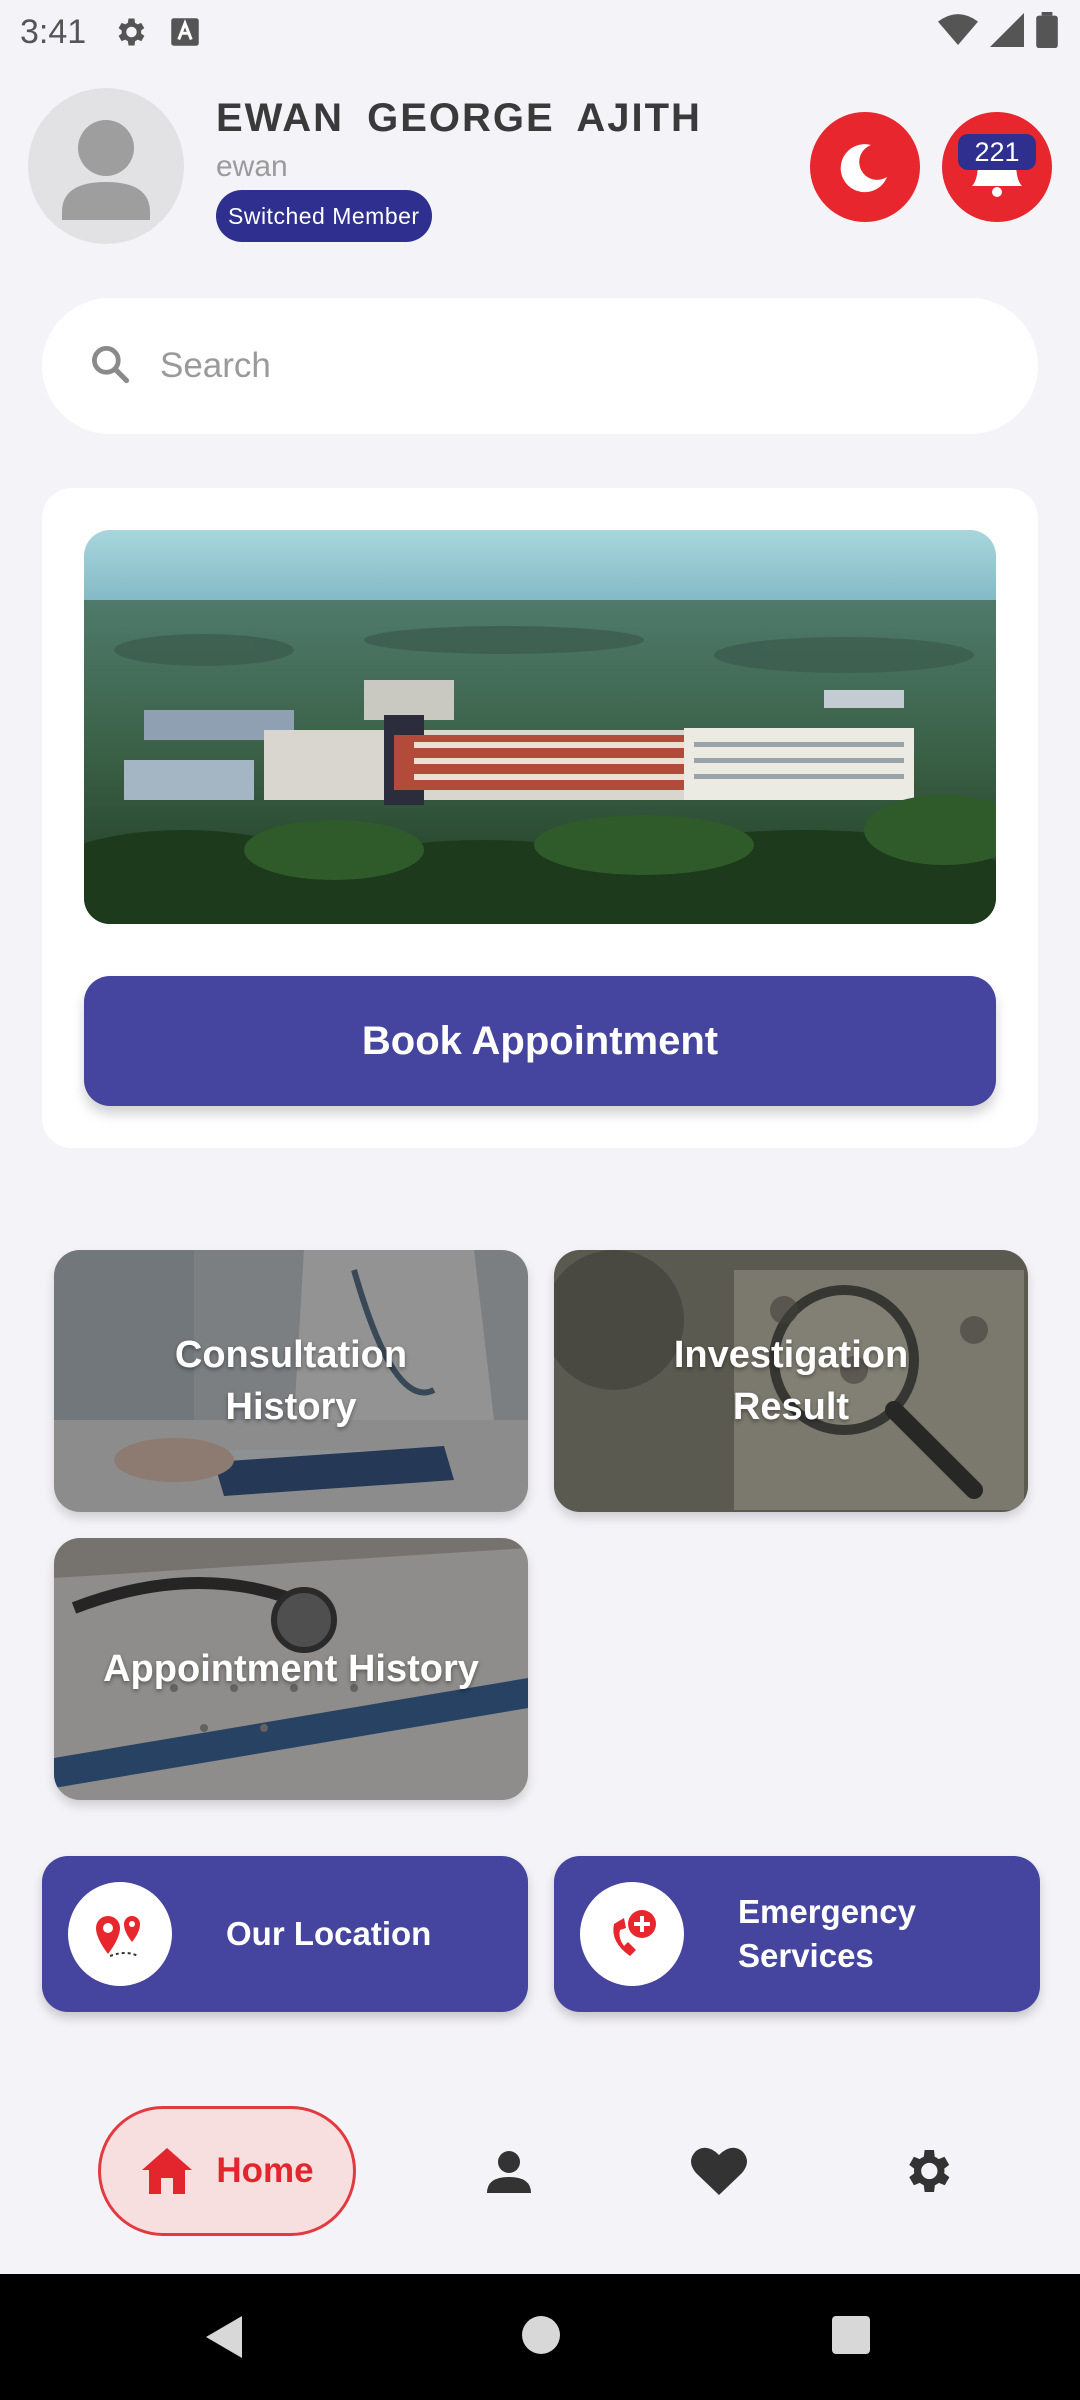  I want to click on system-navigation-bar, so click(540, 2337).